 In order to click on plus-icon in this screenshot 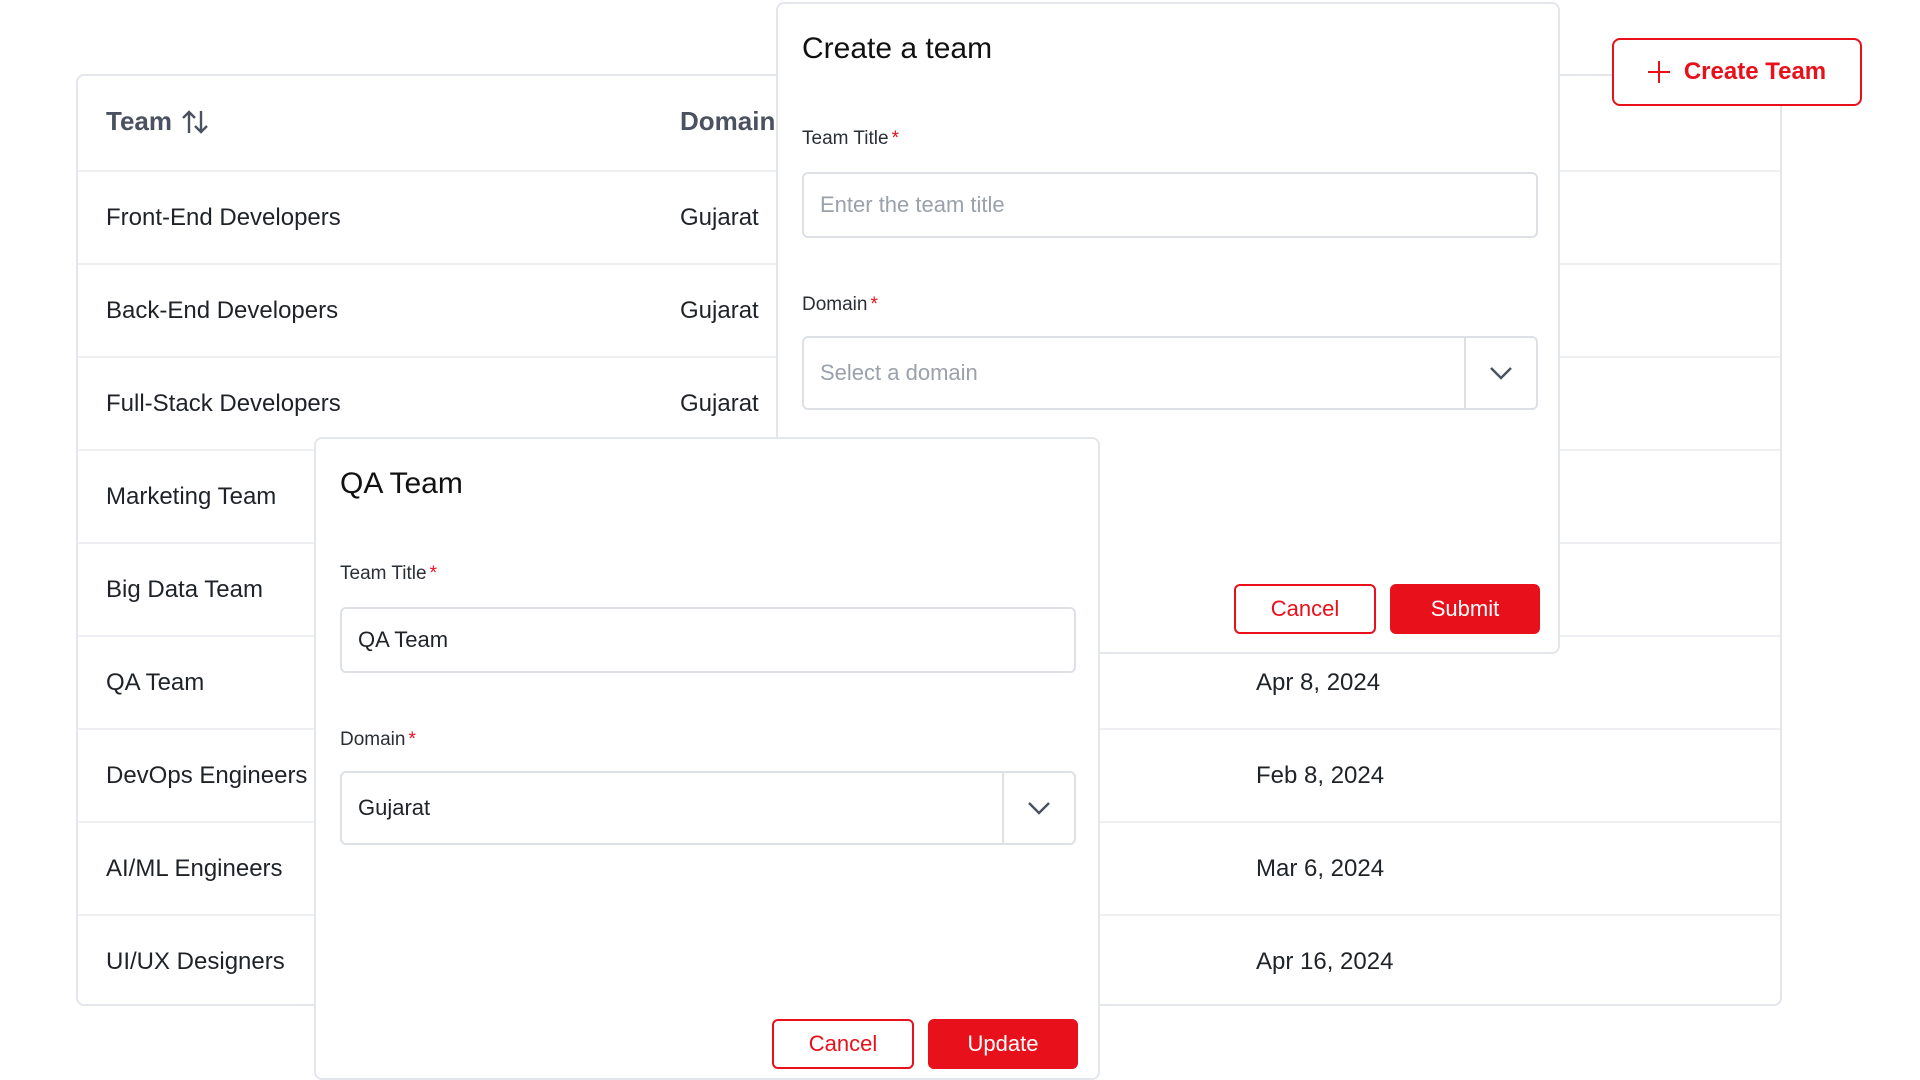, I will do `click(1658, 72)`.